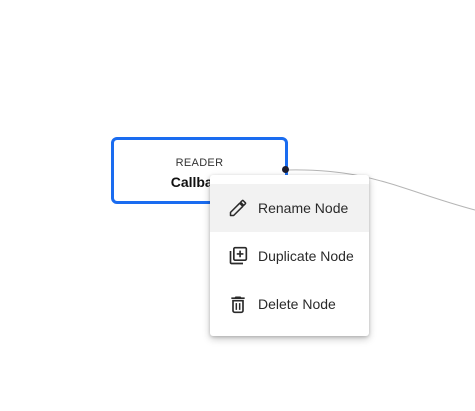  I want to click on menu-item-label: Rename Node, so click(303, 208).